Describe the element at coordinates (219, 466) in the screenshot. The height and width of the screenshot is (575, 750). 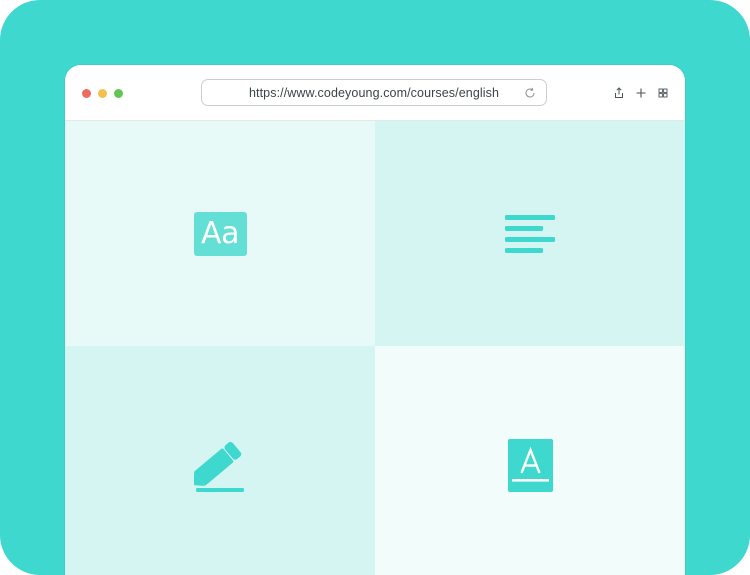
I see `pencil-icon` at that location.